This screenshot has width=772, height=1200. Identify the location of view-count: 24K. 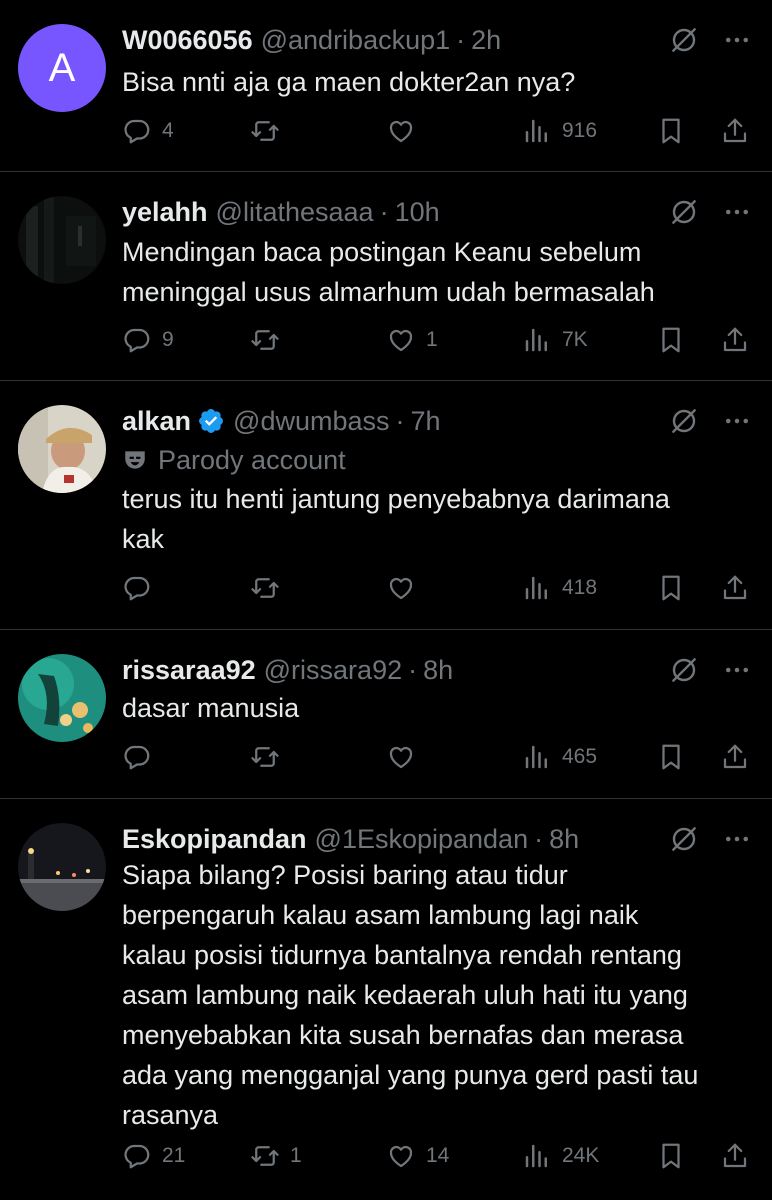
(581, 1155).